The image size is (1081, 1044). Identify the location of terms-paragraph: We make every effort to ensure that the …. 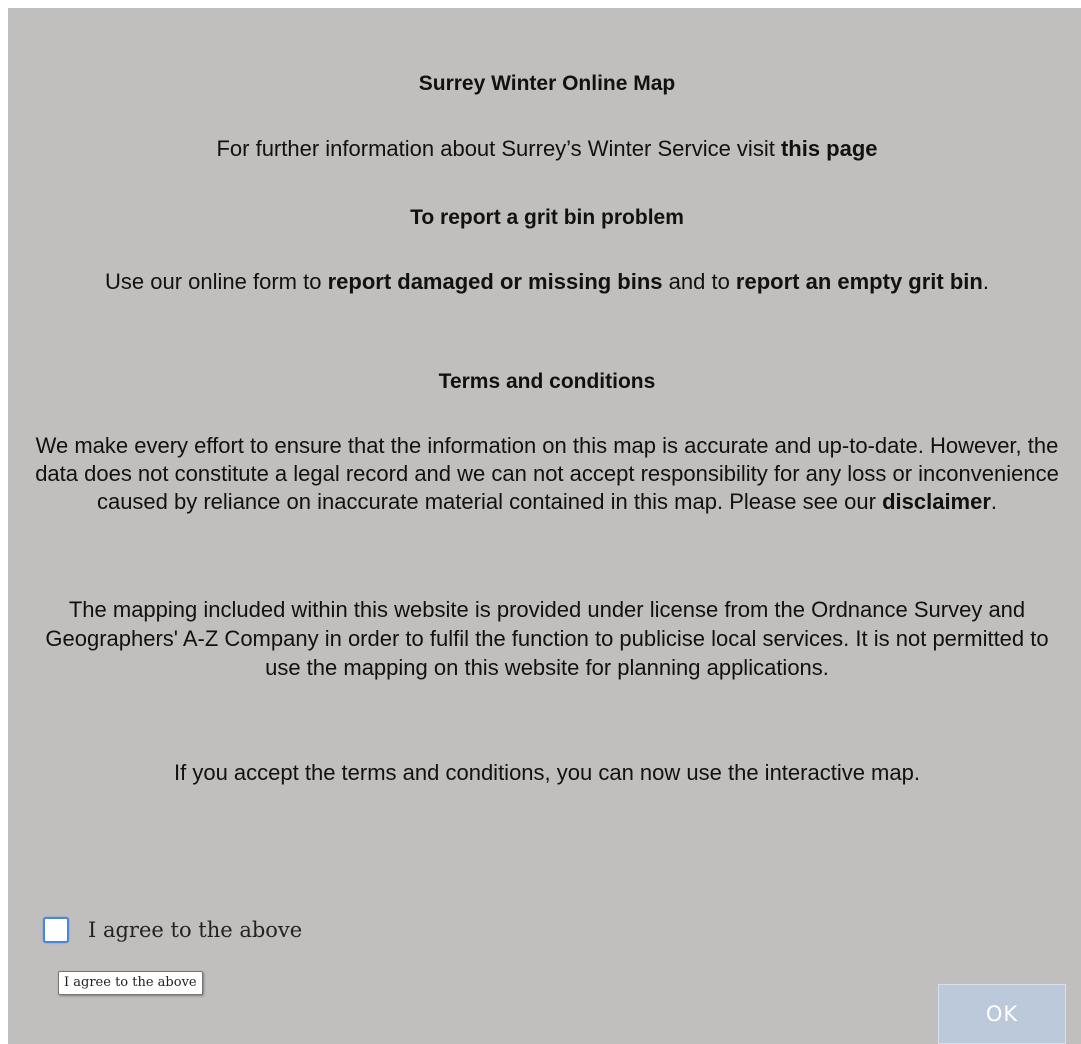
(547, 474).